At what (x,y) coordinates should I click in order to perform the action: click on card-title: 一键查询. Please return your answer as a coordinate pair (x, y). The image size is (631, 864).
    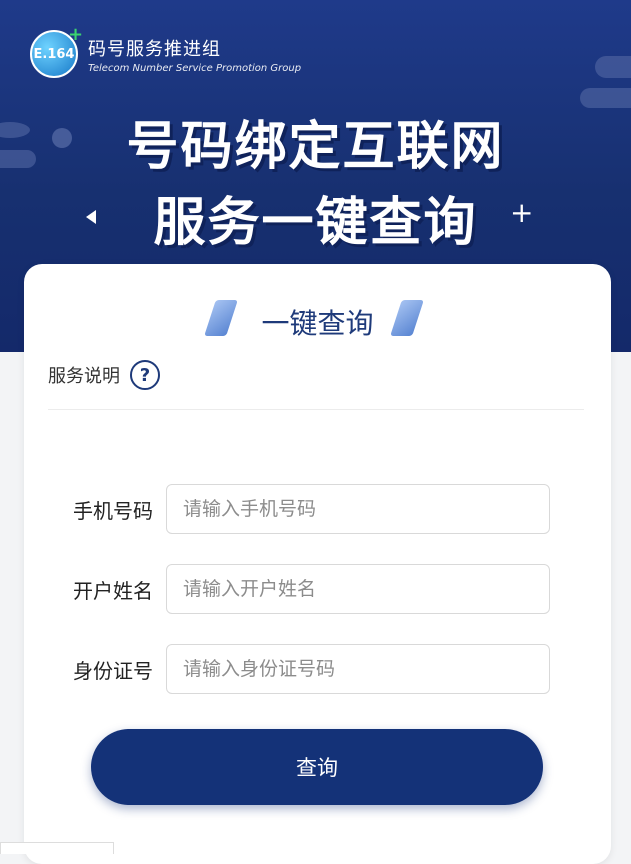
    Looking at the image, I should click on (317, 323).